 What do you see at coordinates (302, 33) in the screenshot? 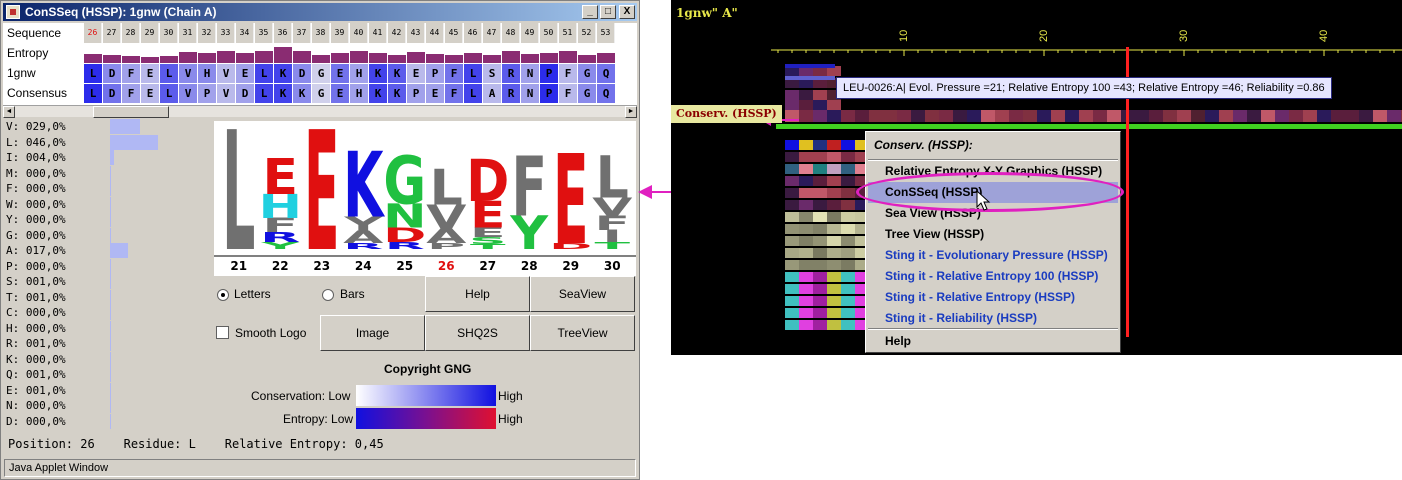
I see `sequence-number: 37` at bounding box center [302, 33].